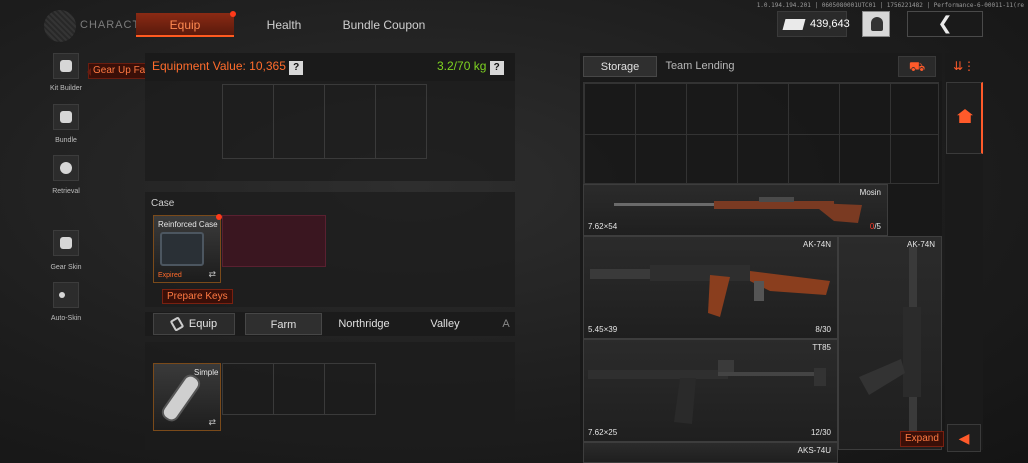 This screenshot has width=1028, height=463. Describe the element at coordinates (170, 275) in the screenshot. I see `case-status: Expired` at that location.